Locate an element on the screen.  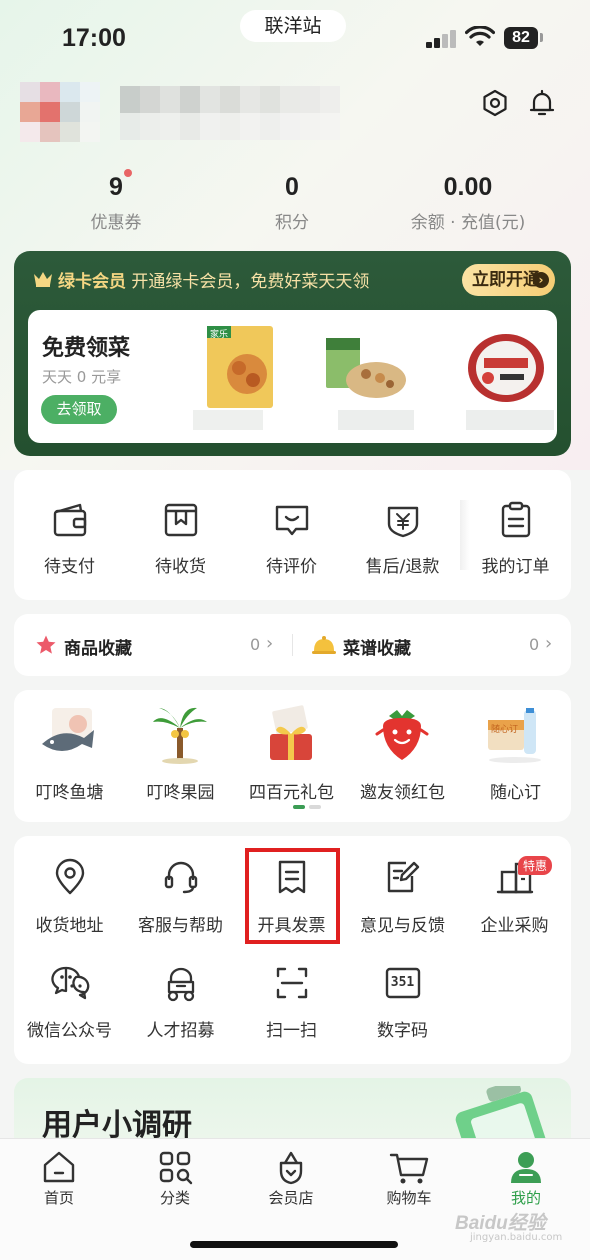
digital-code: 351 数字码 is located at coordinates (402, 1001).